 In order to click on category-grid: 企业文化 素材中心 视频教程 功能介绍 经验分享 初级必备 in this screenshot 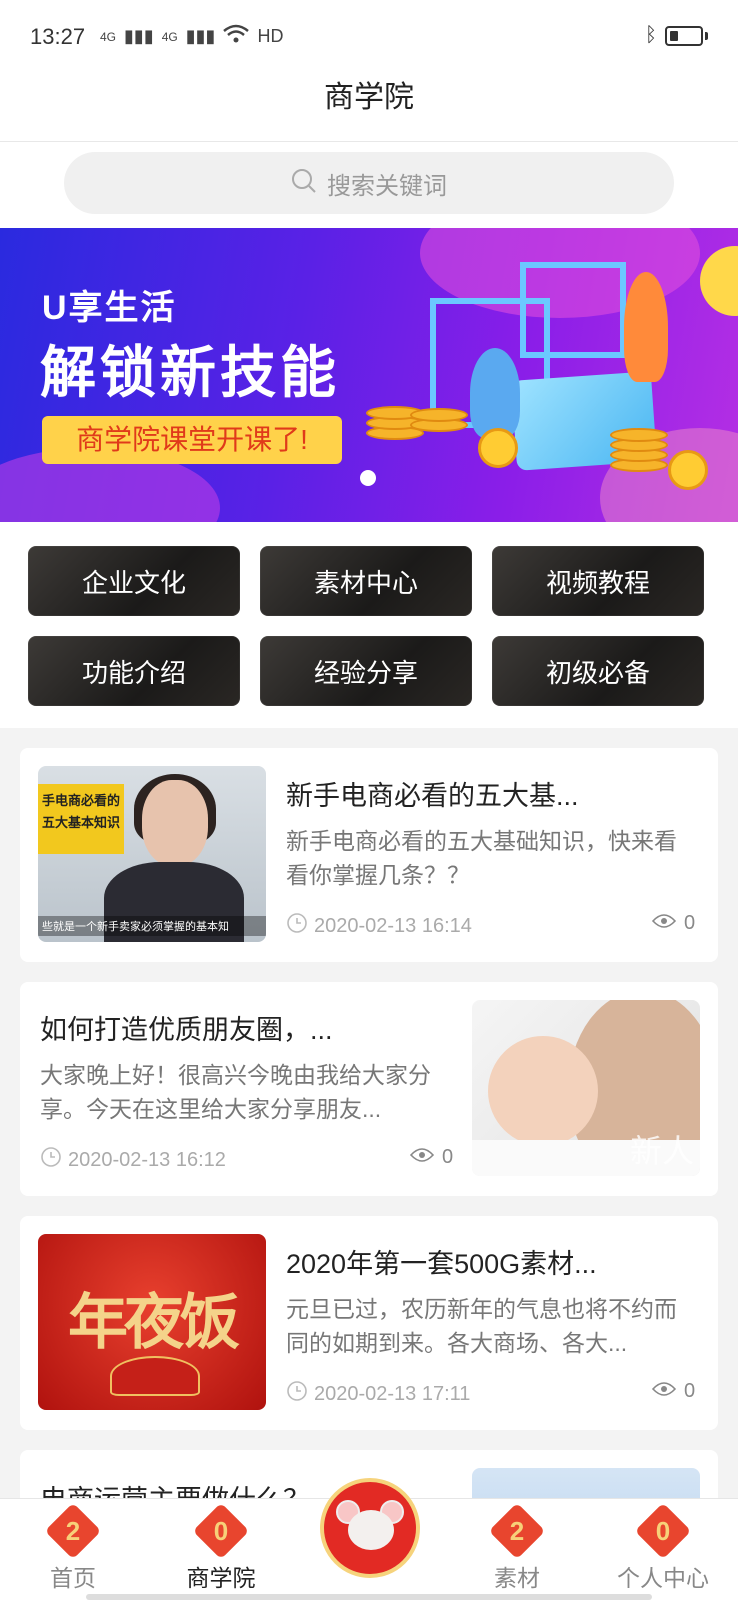, I will do `click(369, 625)`.